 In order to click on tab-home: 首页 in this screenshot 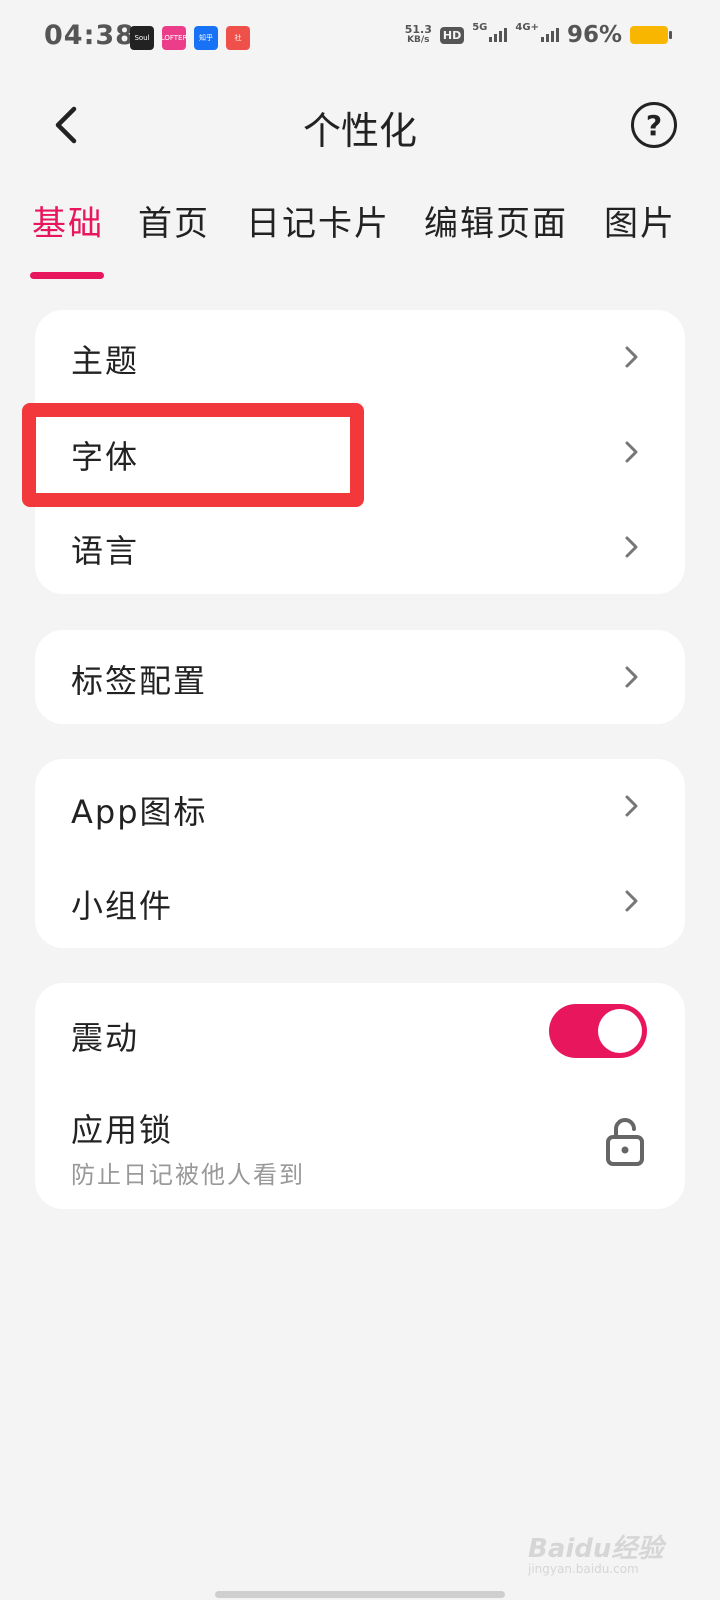, I will do `click(174, 220)`.